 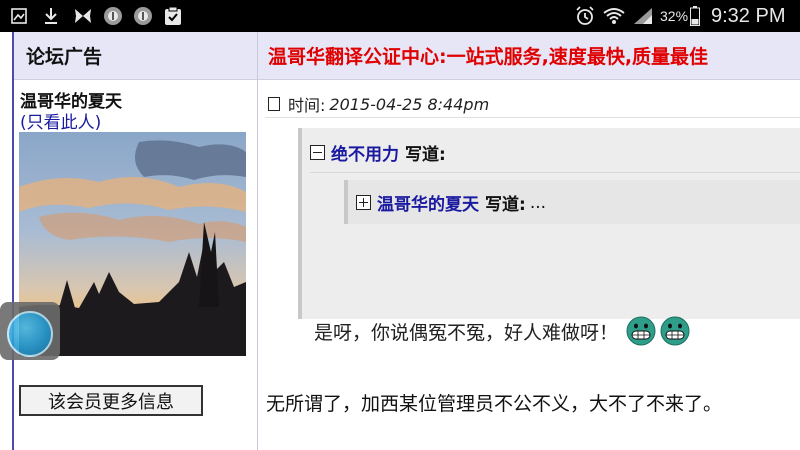 I want to click on post-time-label: 时间:, so click(x=307, y=105).